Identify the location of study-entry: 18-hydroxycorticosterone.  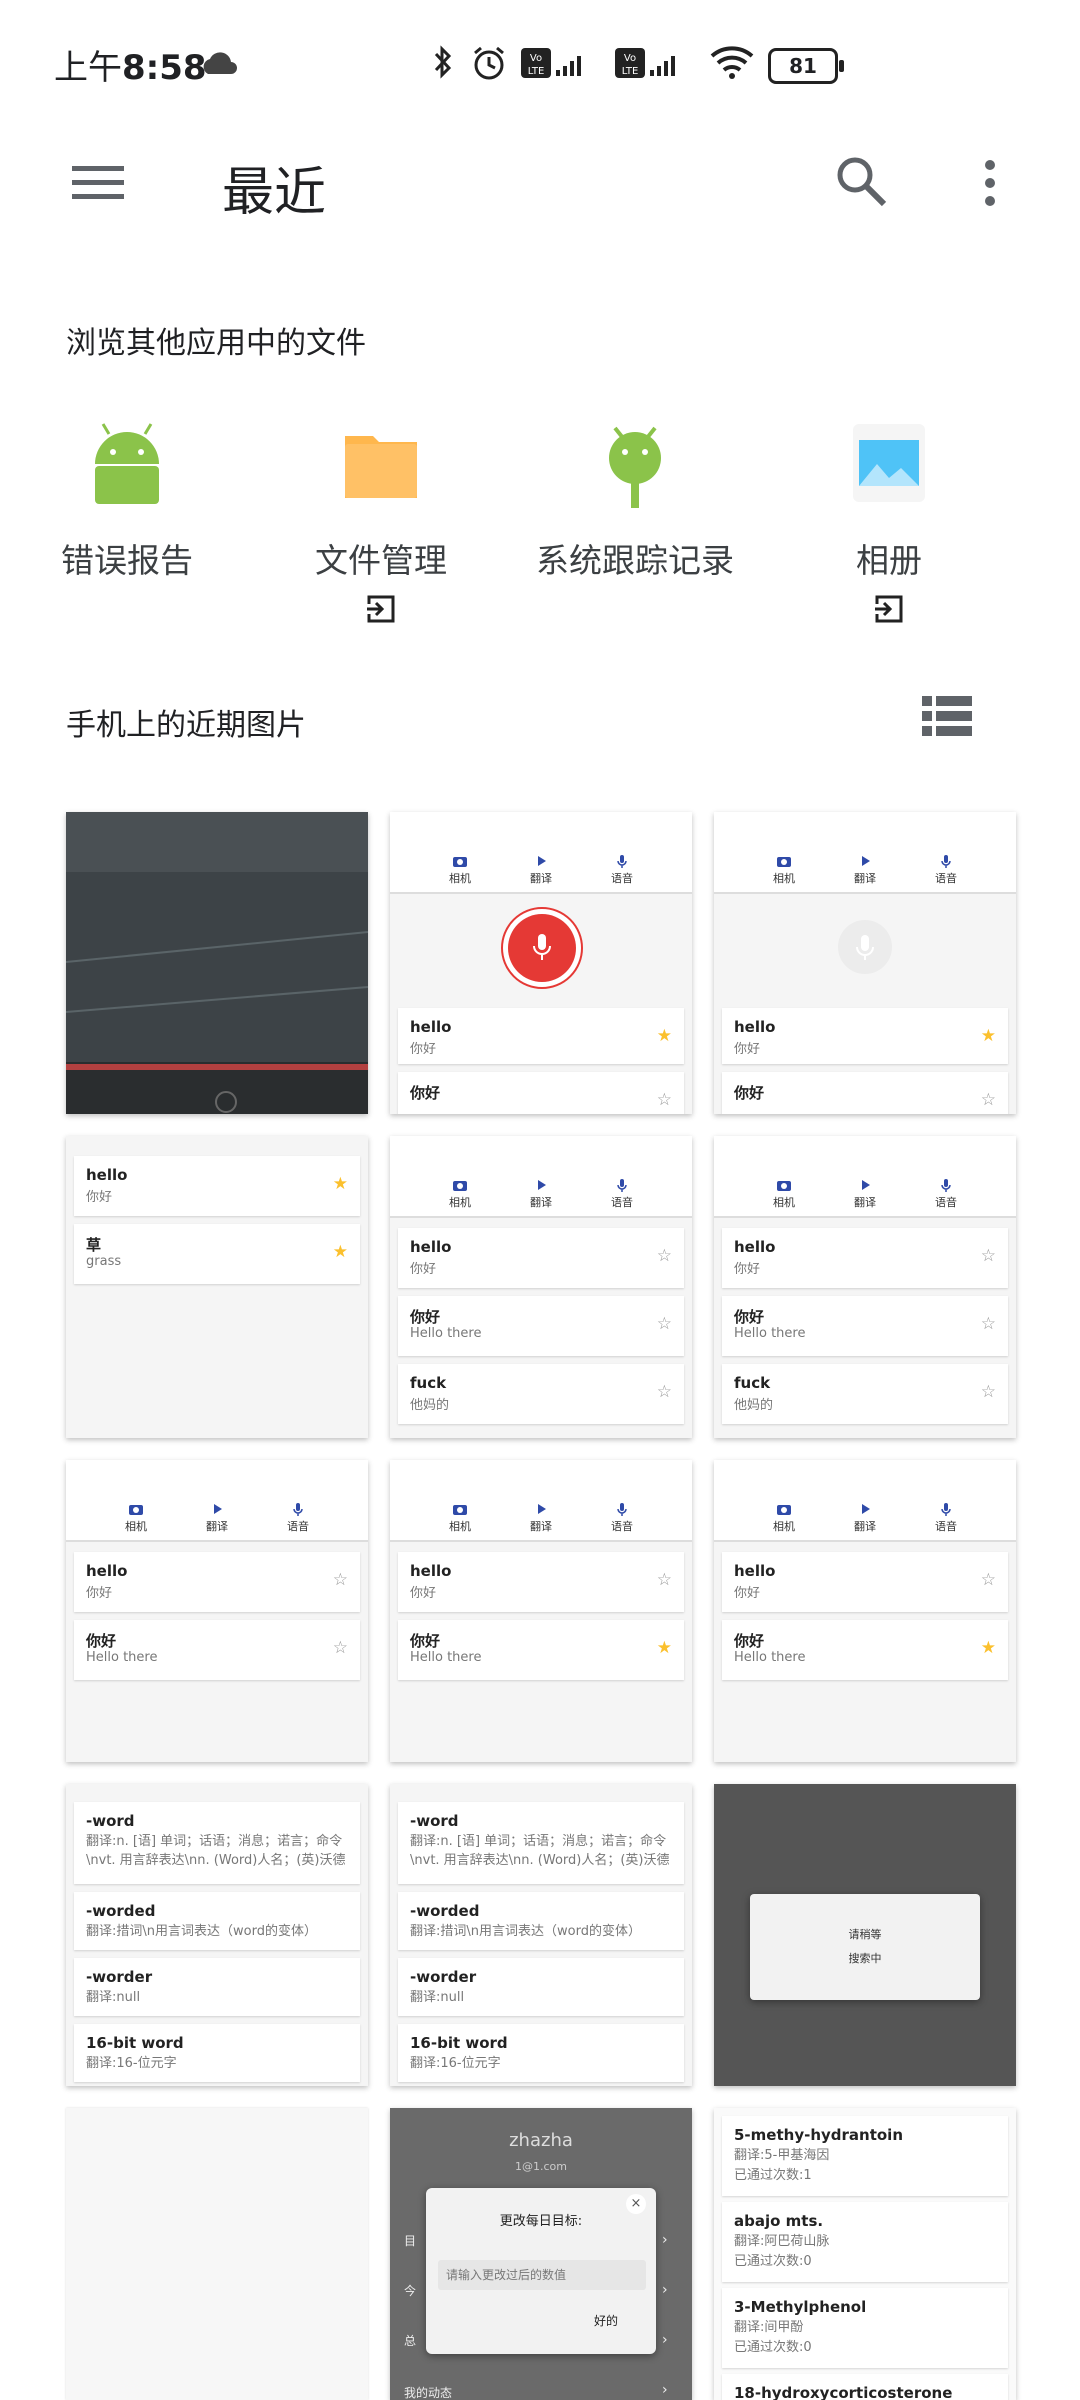
(865, 2387).